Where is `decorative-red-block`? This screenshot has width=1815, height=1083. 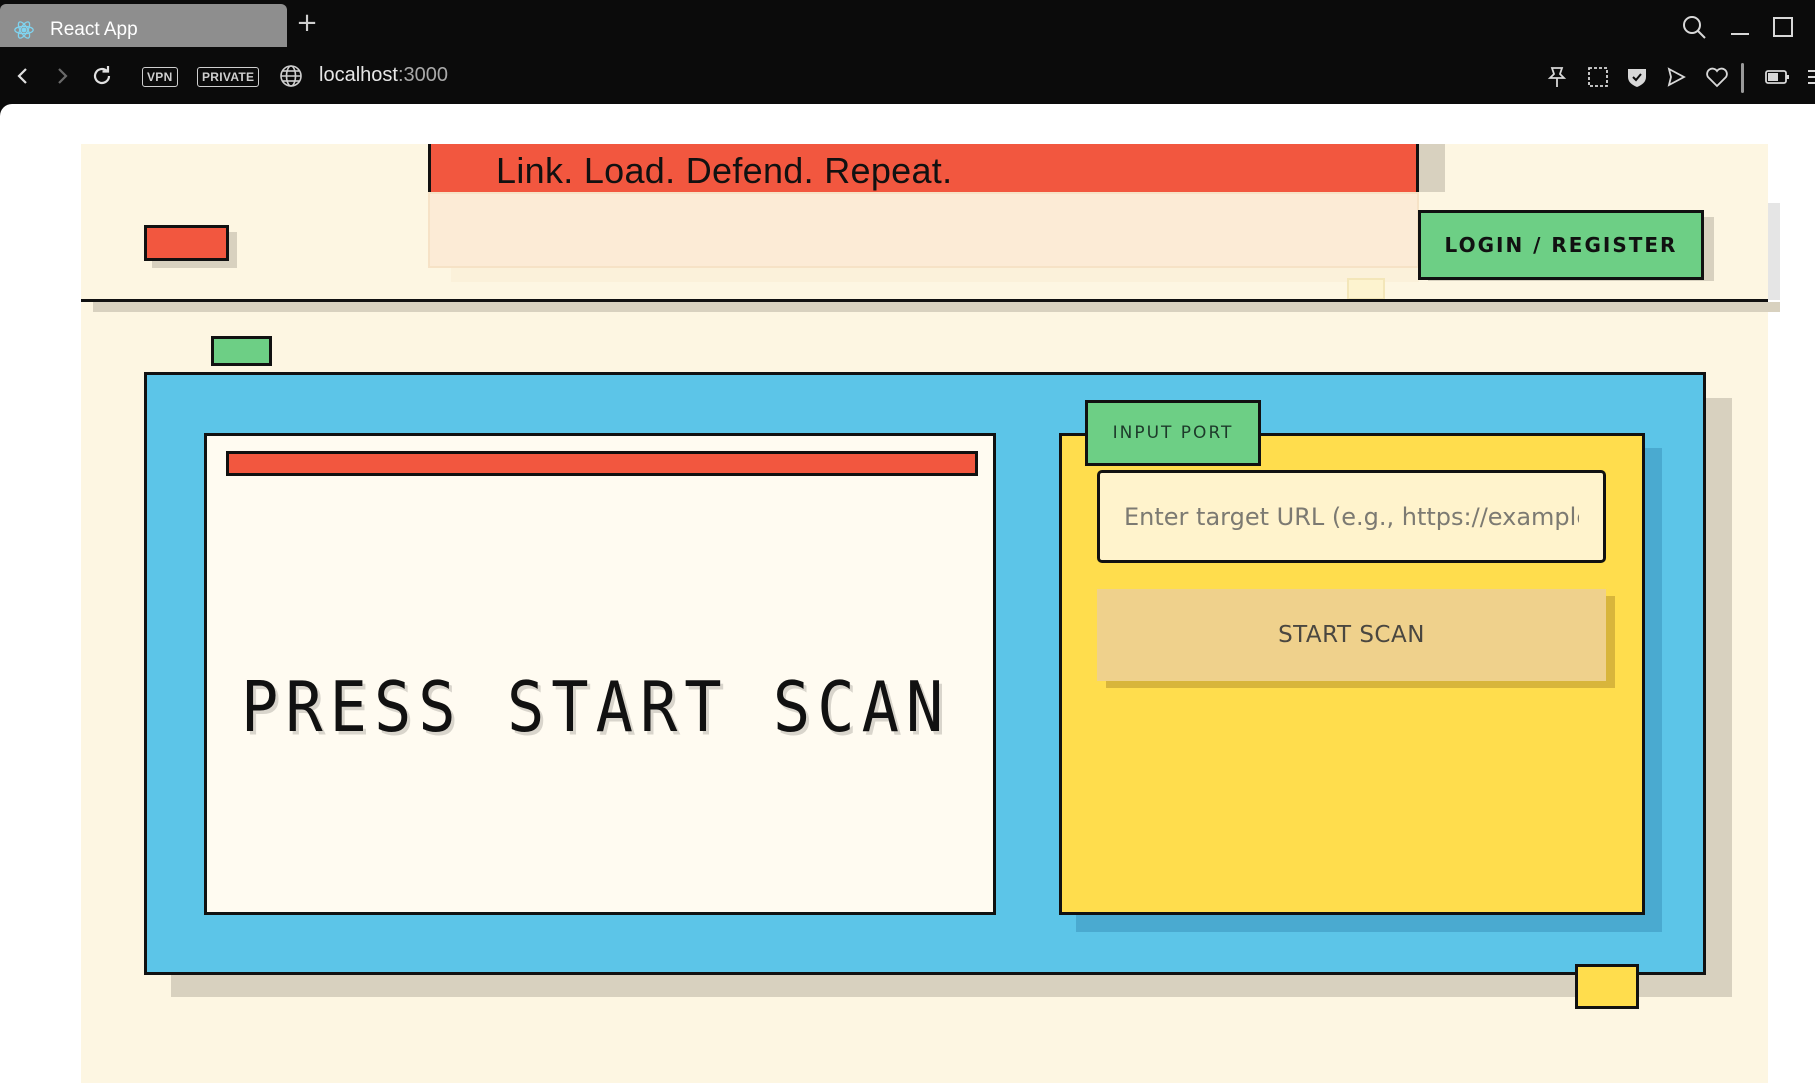
decorative-red-block is located at coordinates (186, 243).